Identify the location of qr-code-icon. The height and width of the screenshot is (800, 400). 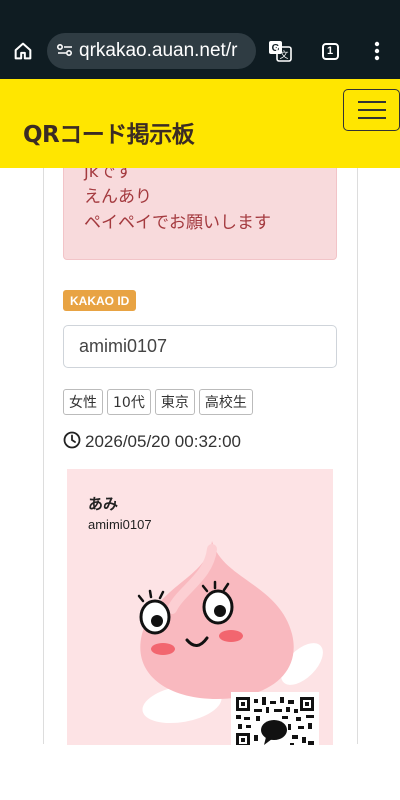
(275, 718).